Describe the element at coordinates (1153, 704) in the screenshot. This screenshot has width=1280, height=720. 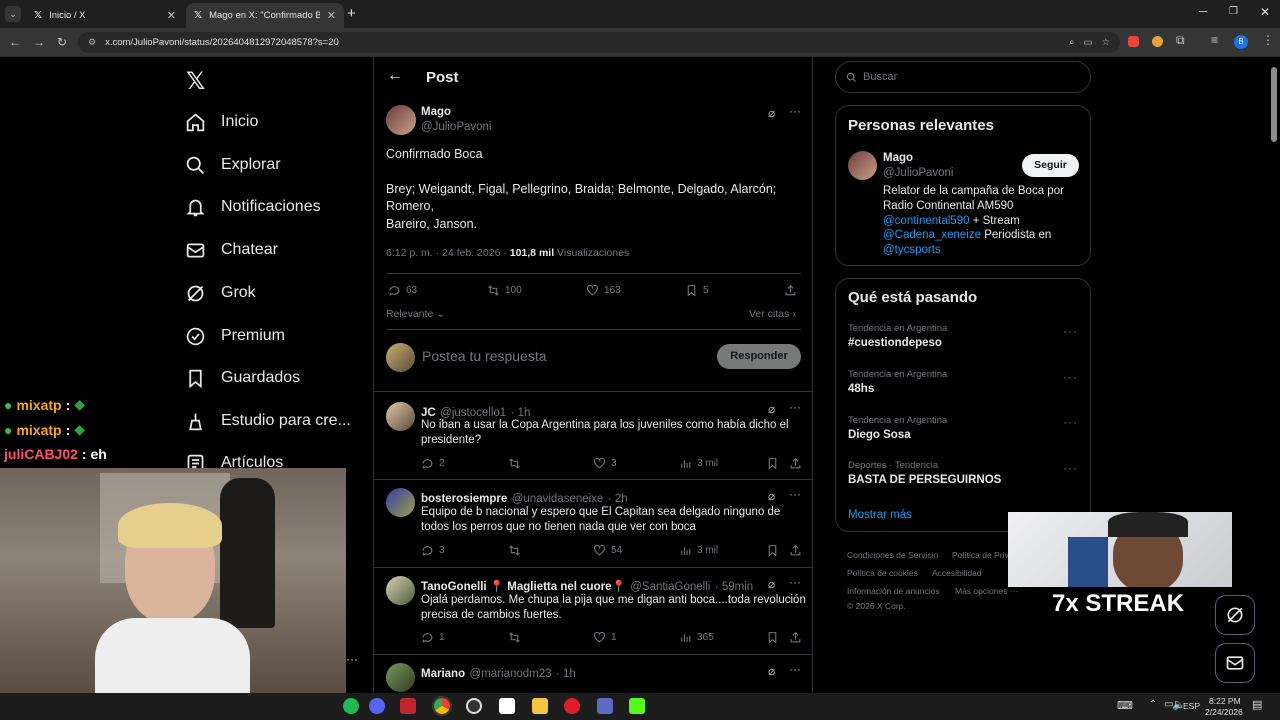
I see `chevron-up-icon: ⌃` at that location.